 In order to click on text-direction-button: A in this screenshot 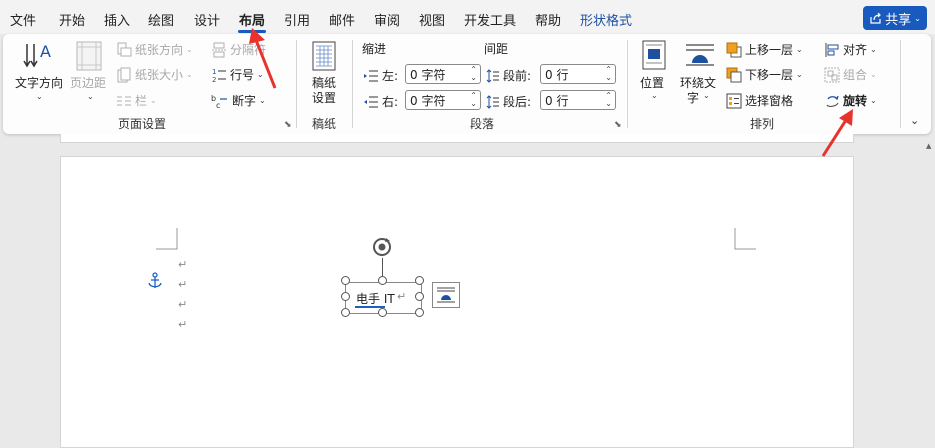, I will do `click(38, 58)`.